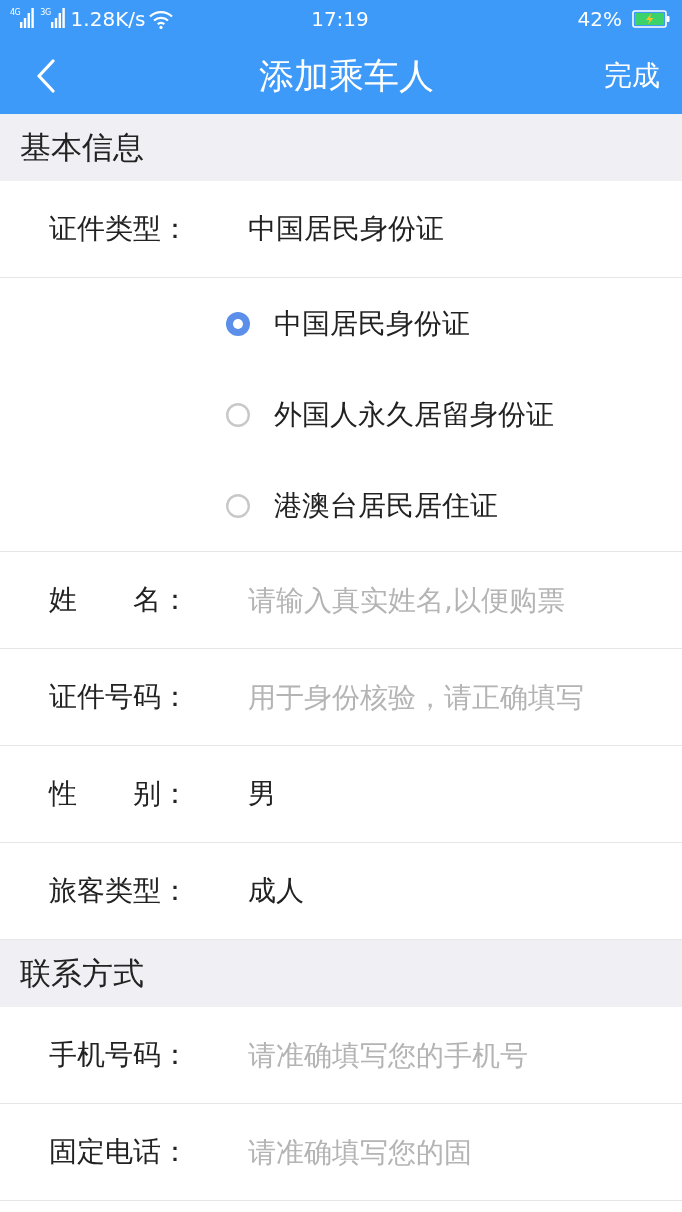 The height and width of the screenshot is (1212, 682). Describe the element at coordinates (651, 19) in the screenshot. I see `battery-charging-icon` at that location.